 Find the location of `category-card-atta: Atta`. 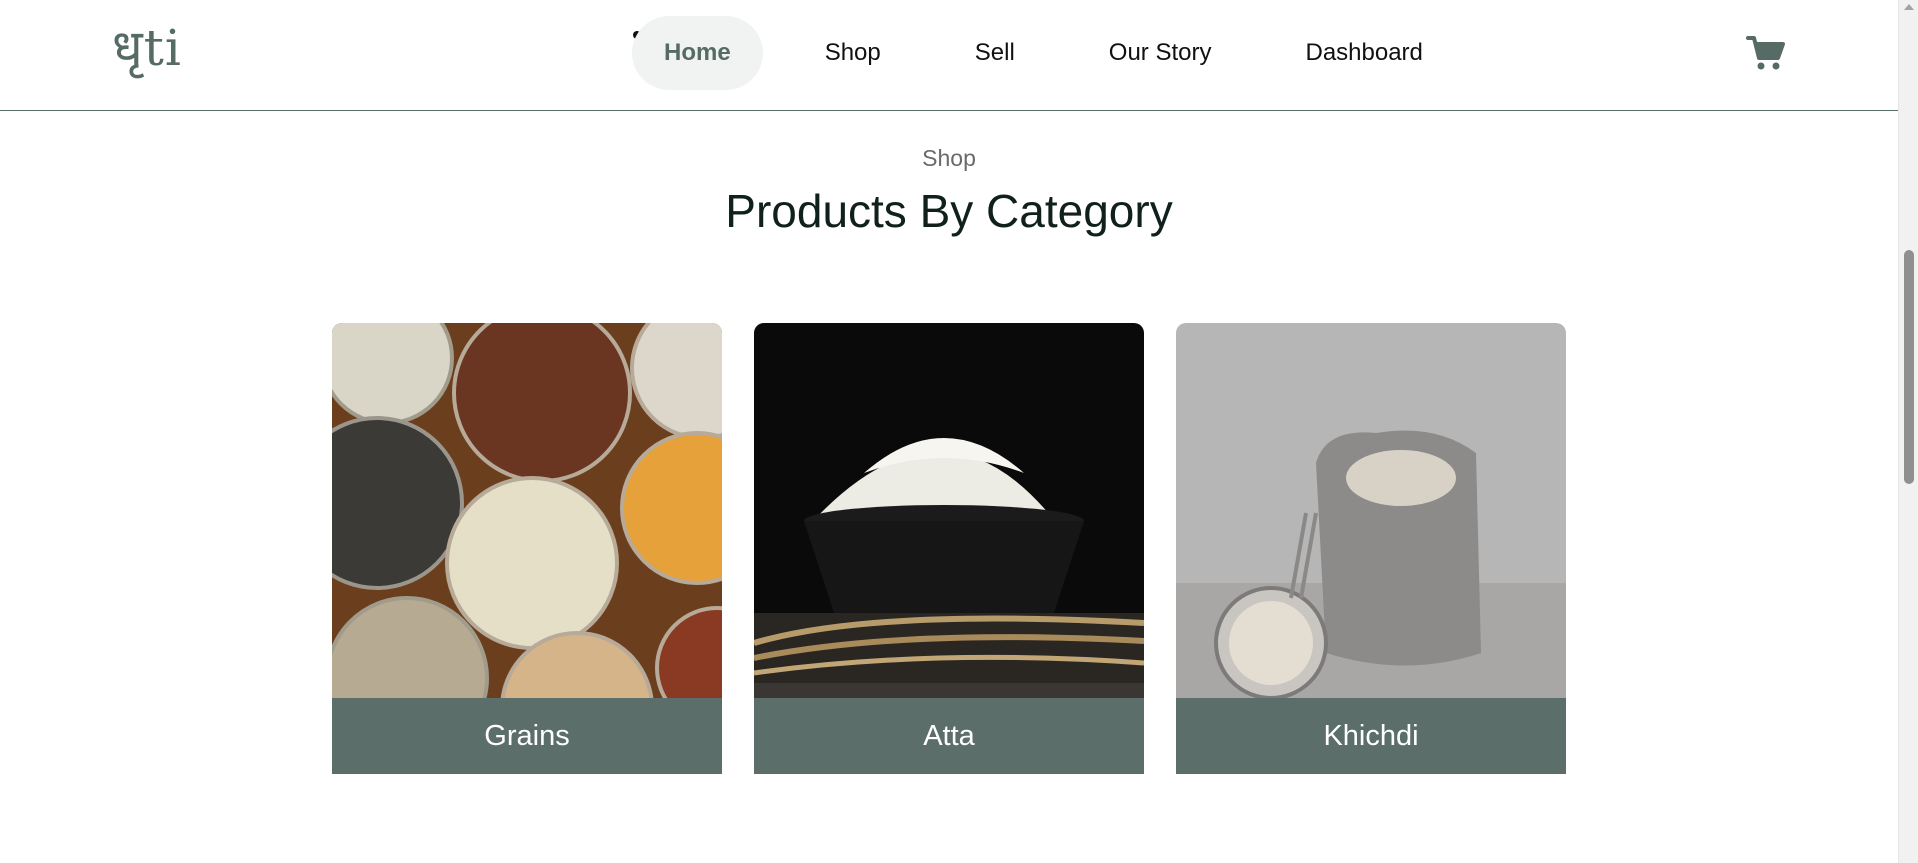

category-card-atta: Atta is located at coordinates (949, 548).